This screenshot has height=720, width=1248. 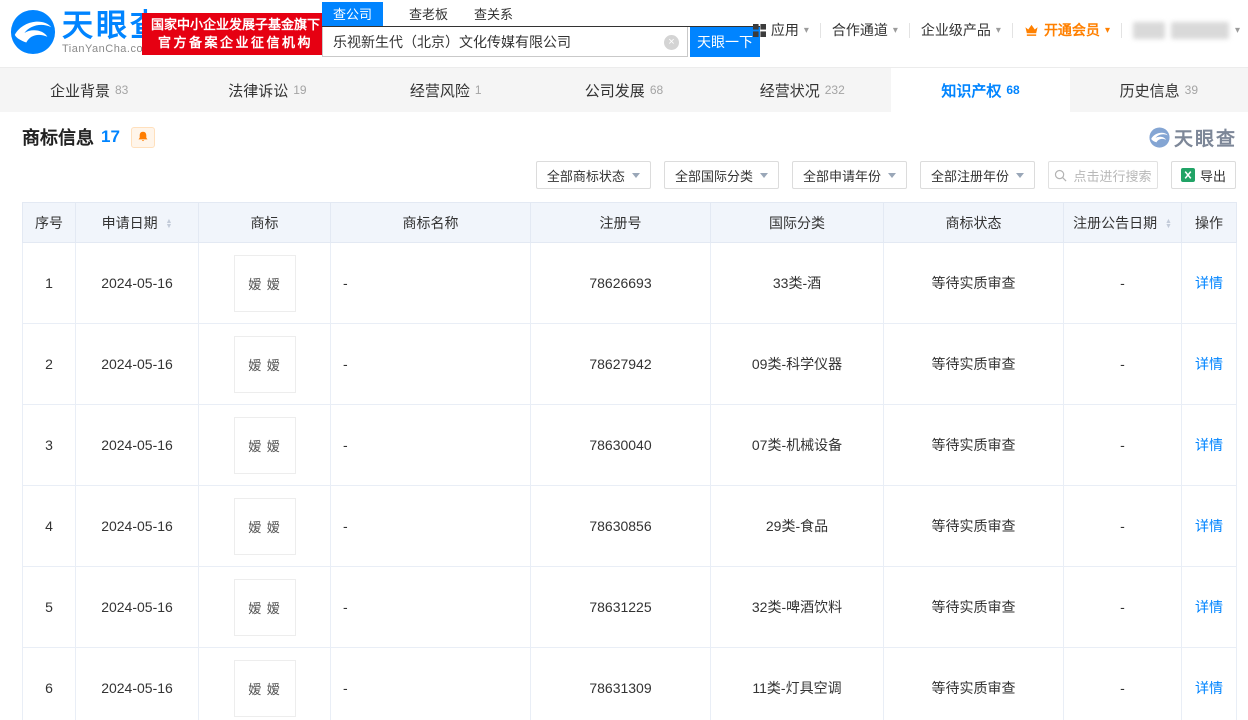 I want to click on menu-partner-channel: 合作通道 ▾, so click(x=865, y=30).